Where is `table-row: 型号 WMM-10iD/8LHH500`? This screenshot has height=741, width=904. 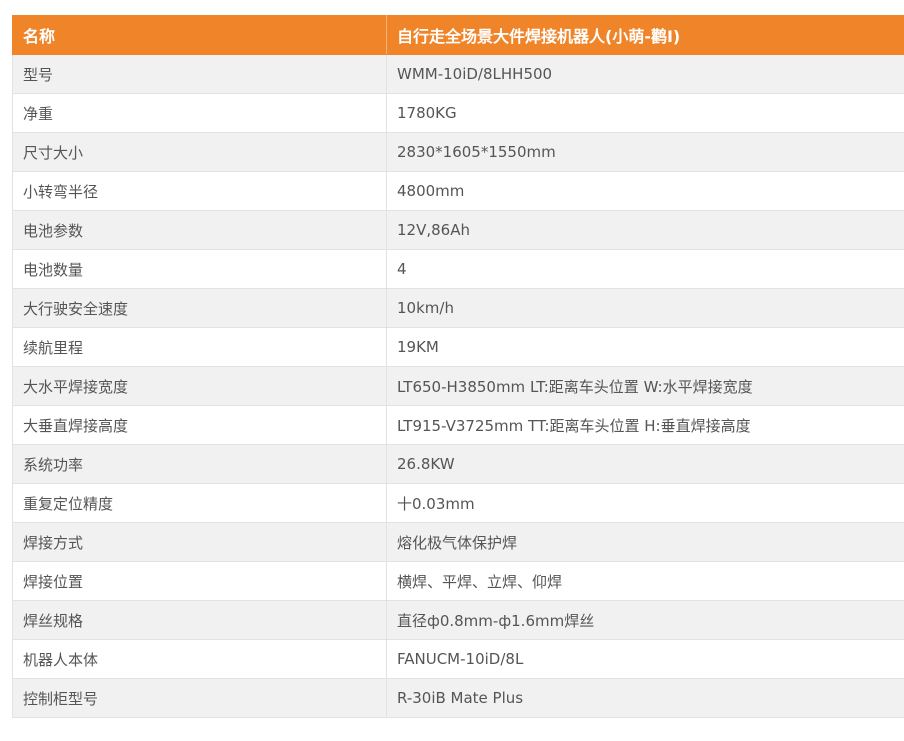 table-row: 型号 WMM-10iD/8LHH500 is located at coordinates (458, 74).